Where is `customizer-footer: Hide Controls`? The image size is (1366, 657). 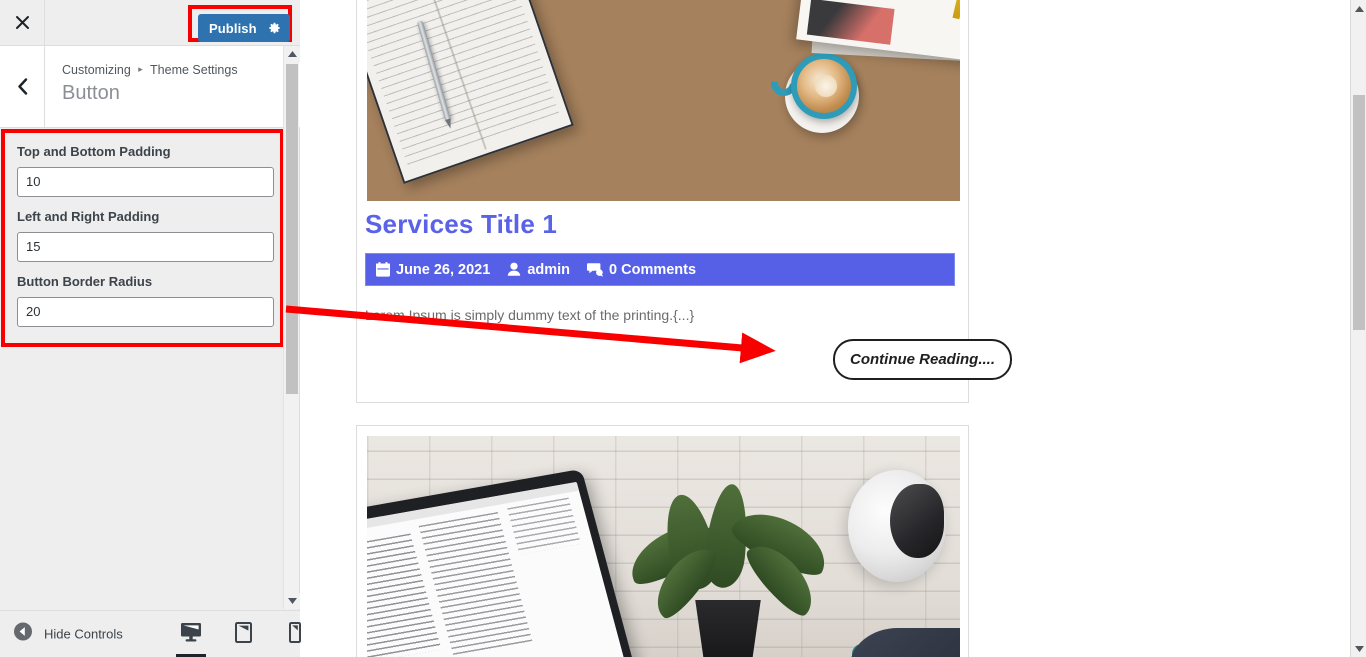 customizer-footer: Hide Controls is located at coordinates (150, 633).